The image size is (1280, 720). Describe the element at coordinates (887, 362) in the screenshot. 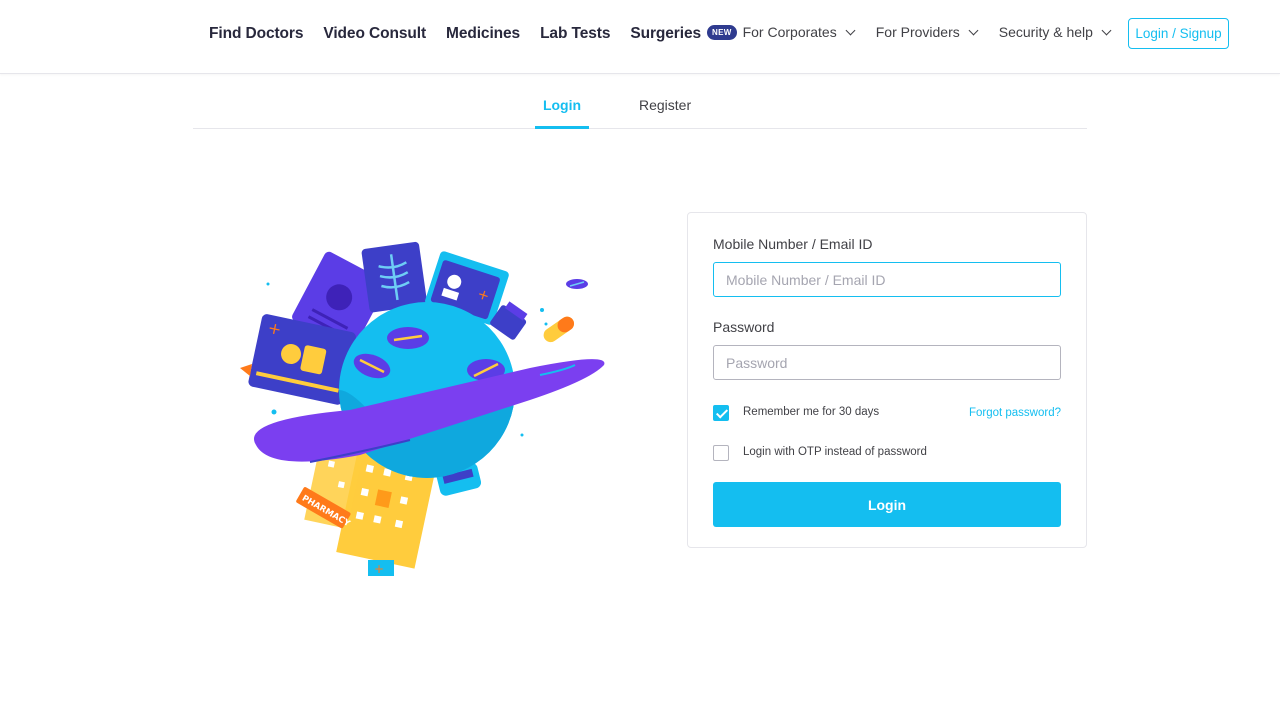

I see `password-input` at that location.